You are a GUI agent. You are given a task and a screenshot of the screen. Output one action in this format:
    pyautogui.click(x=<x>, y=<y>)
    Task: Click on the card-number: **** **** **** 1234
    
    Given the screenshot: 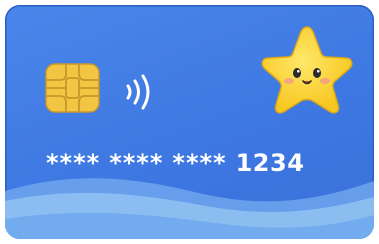 What is the action you would take?
    pyautogui.click(x=175, y=163)
    